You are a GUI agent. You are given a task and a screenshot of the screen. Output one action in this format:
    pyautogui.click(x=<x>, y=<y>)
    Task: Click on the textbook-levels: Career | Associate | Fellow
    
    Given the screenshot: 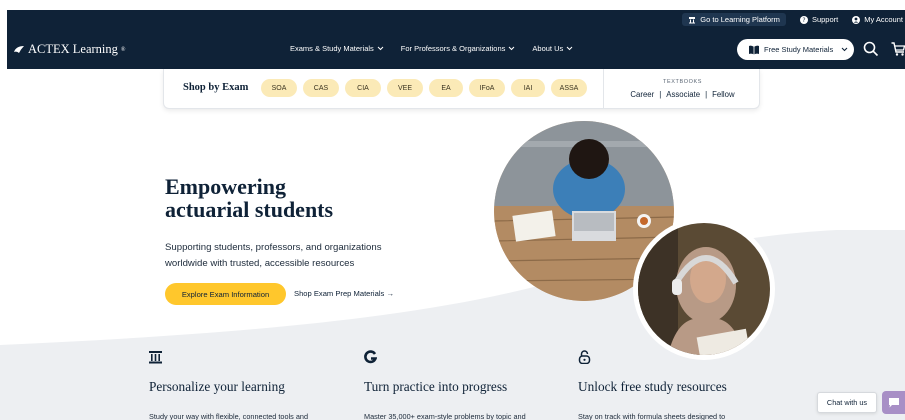 What is the action you would take?
    pyautogui.click(x=682, y=94)
    